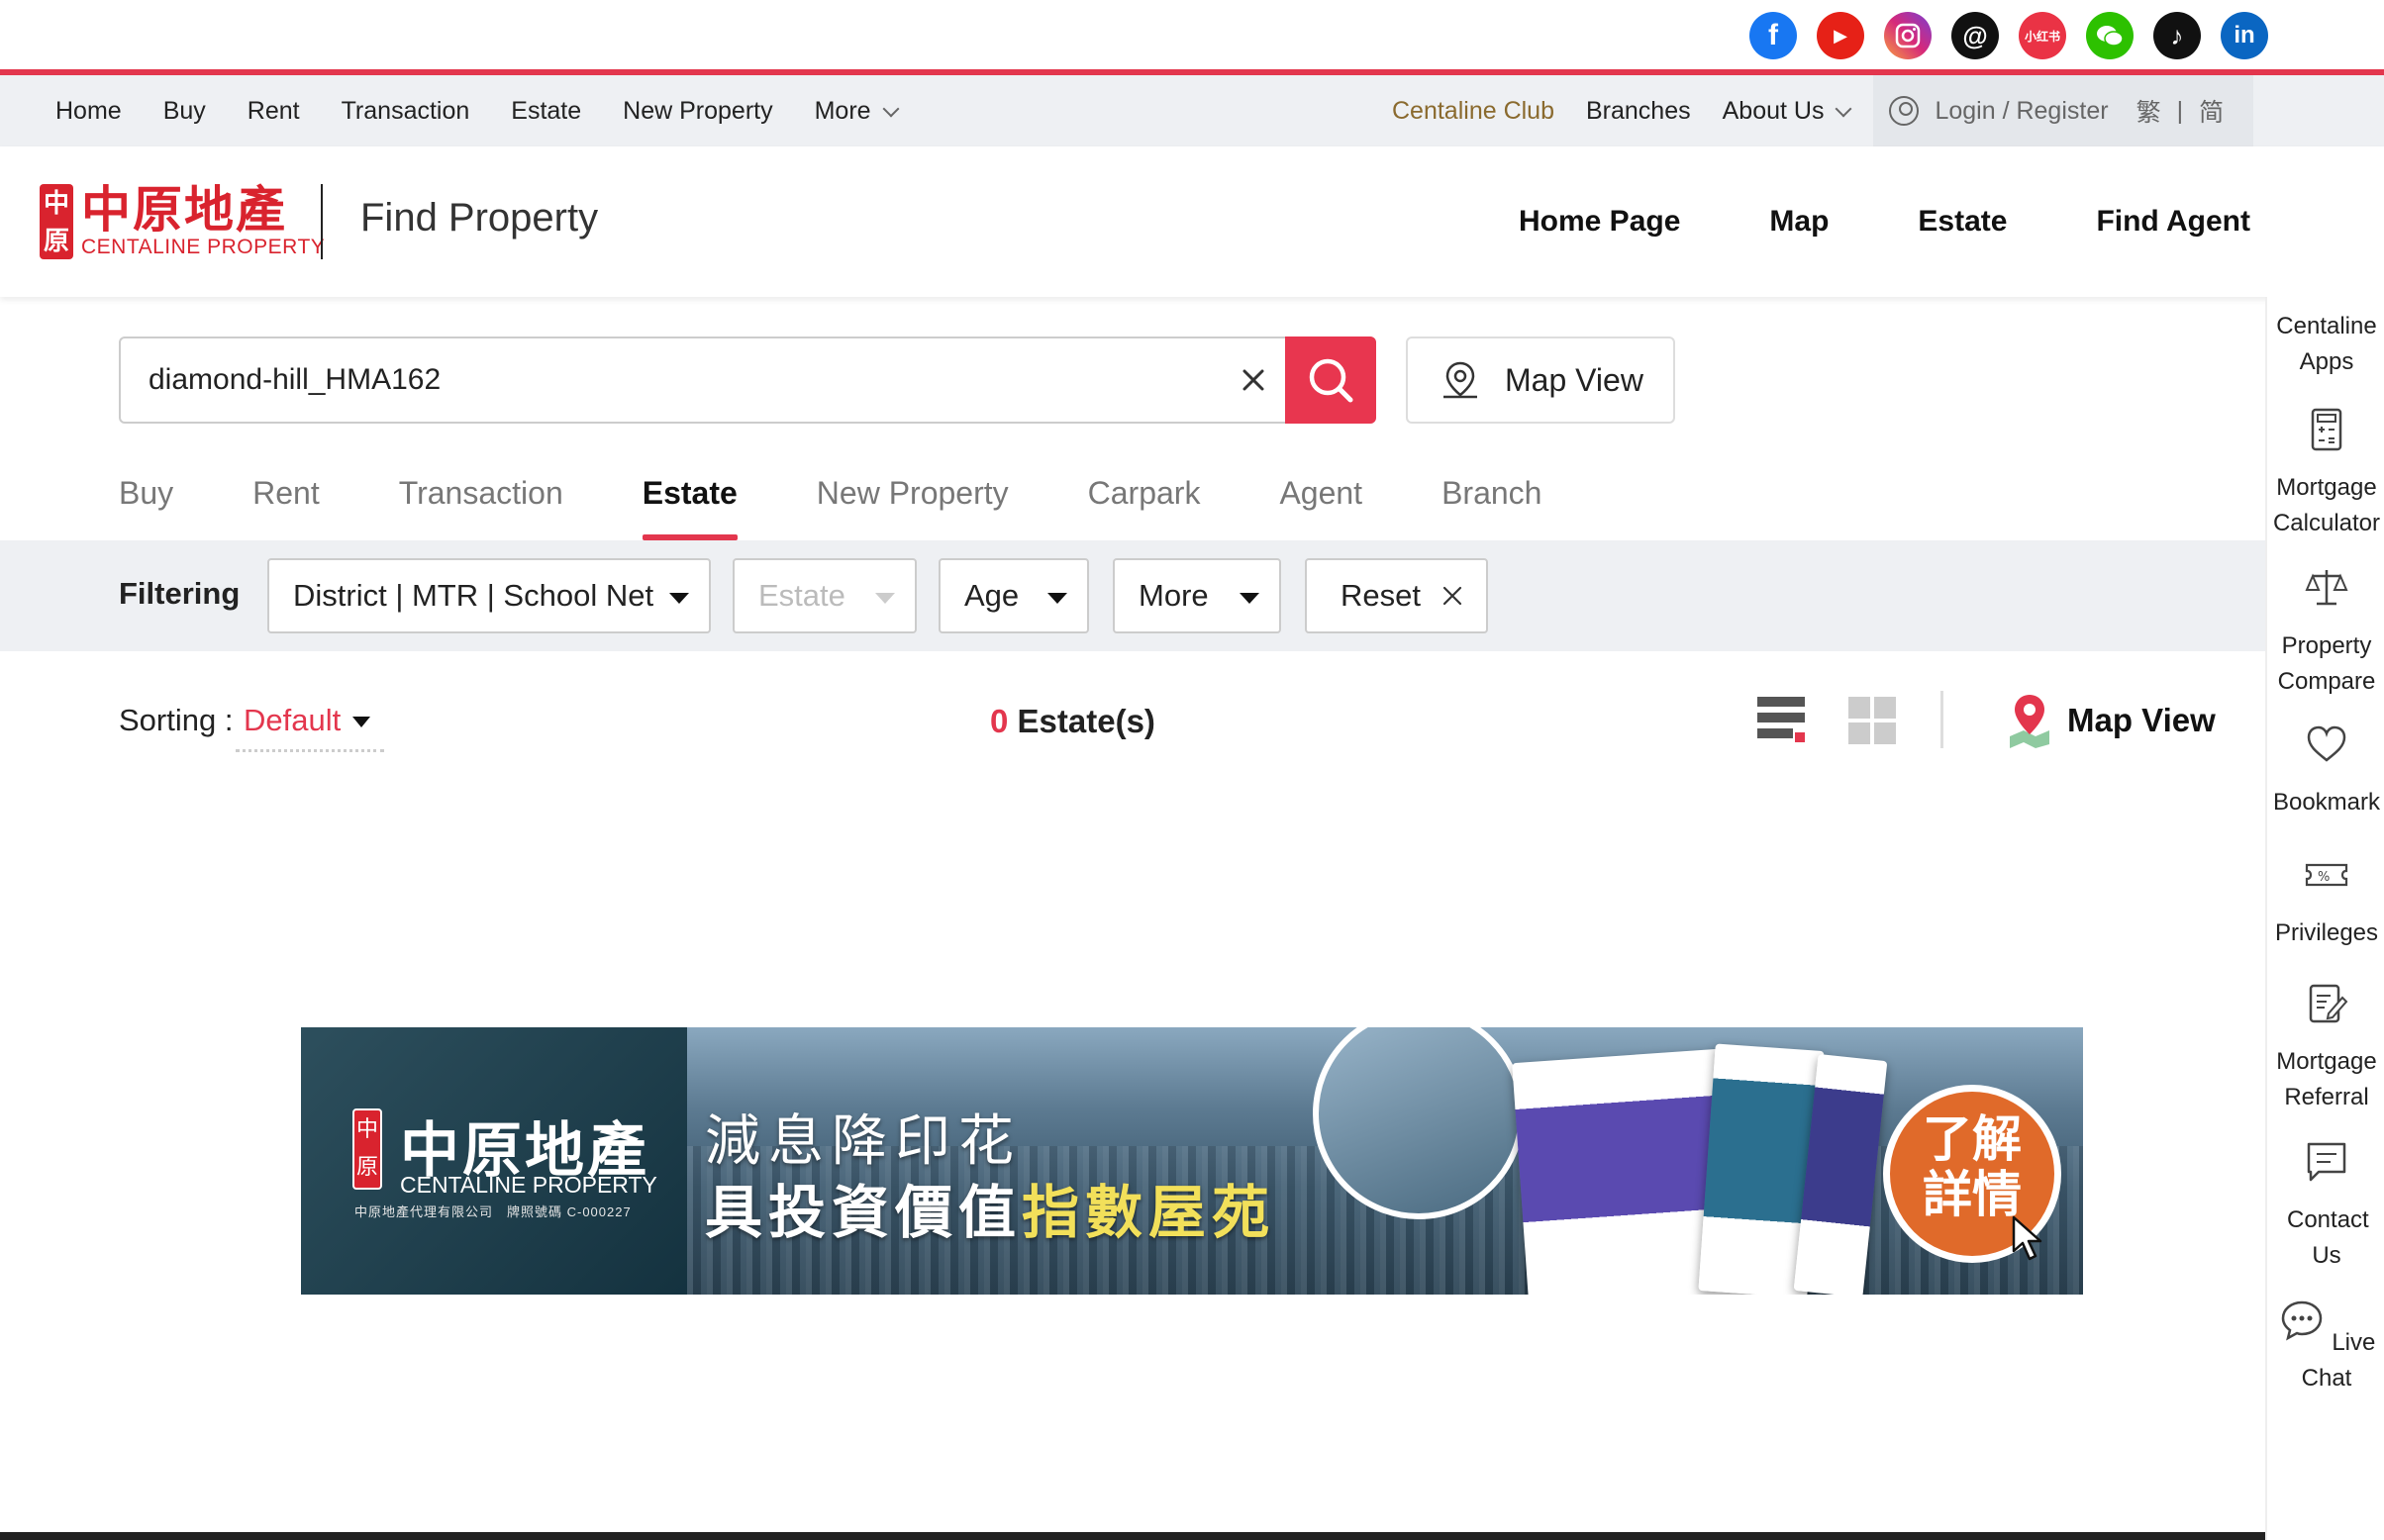 The height and width of the screenshot is (1540, 2384). Describe the element at coordinates (1773, 35) in the screenshot. I see `facebook-icon: f` at that location.